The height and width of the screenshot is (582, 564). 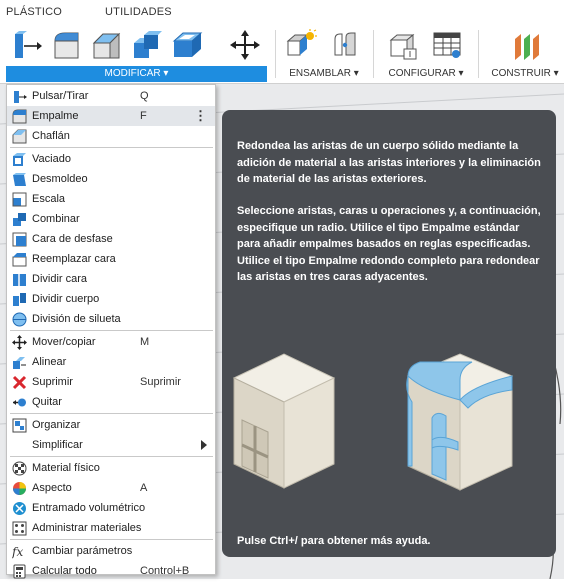 I want to click on change-parameters-icon: fx, so click(x=19, y=551).